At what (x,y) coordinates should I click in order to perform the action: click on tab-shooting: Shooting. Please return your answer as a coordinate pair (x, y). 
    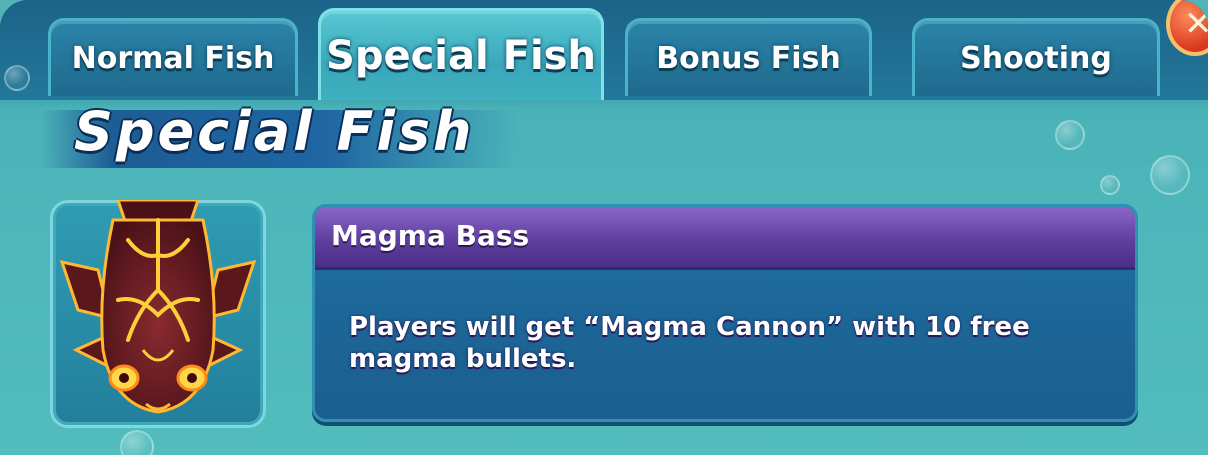
    Looking at the image, I should click on (1036, 57).